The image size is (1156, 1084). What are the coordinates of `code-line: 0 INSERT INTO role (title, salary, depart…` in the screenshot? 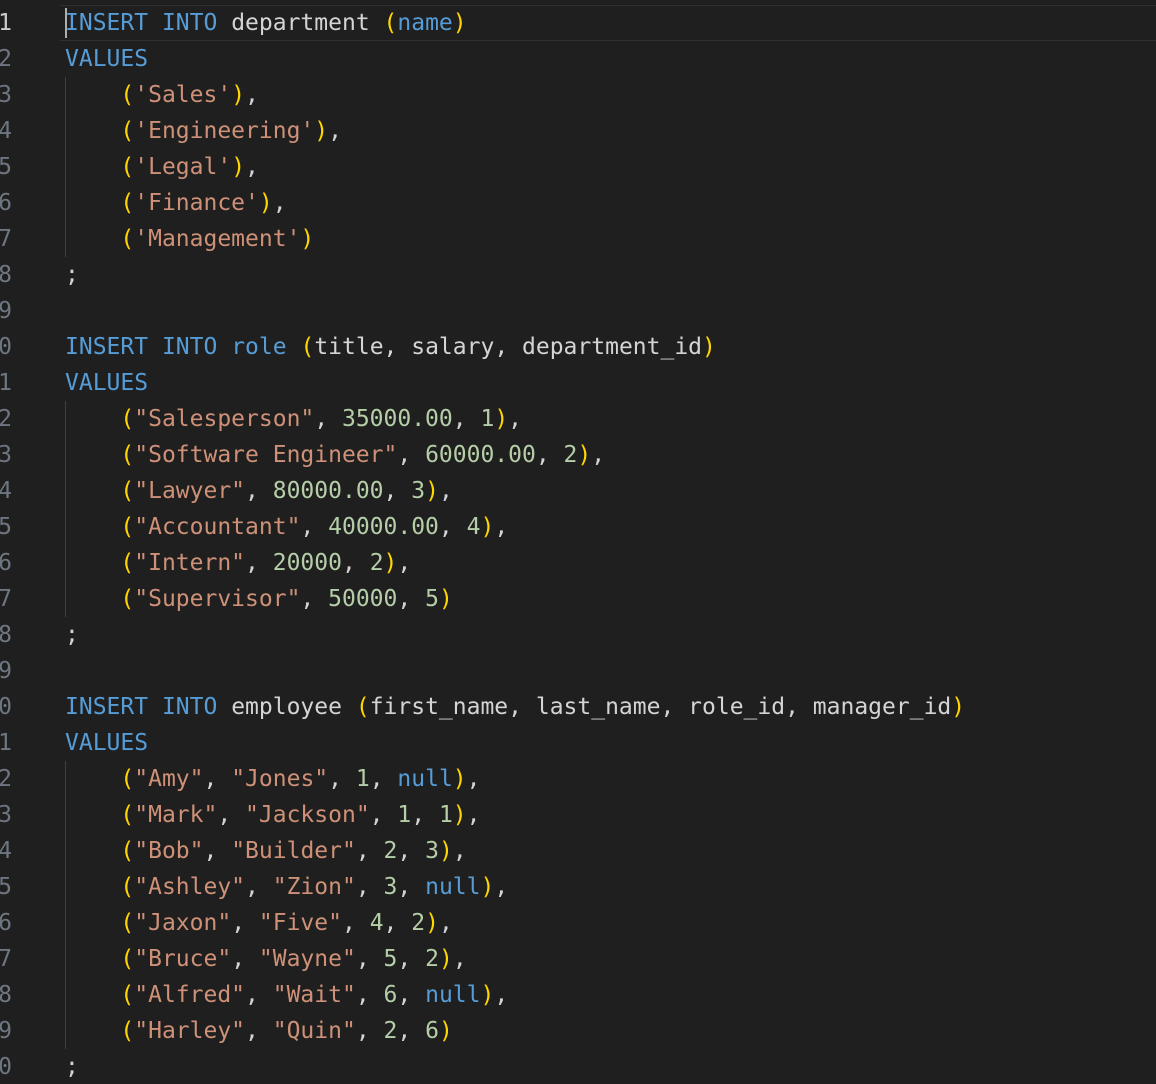 It's located at (578, 347).